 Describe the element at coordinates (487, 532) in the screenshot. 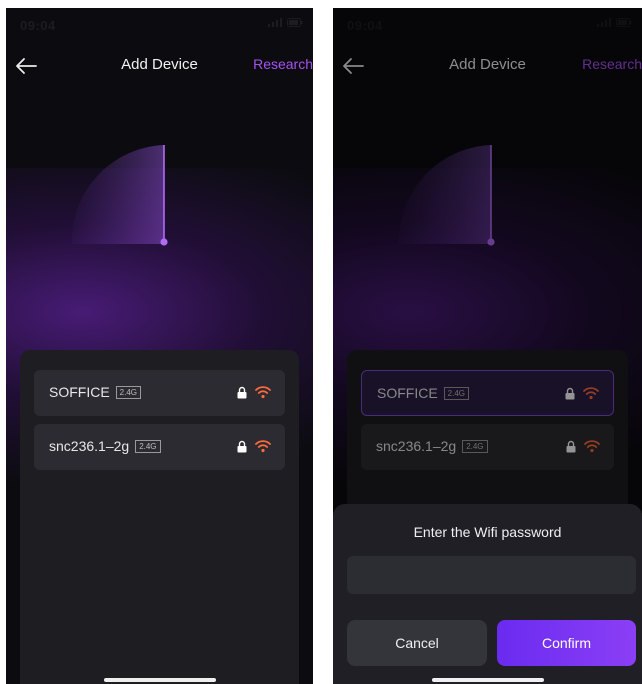

I see `dialog-title: Enter the Wifi password` at that location.